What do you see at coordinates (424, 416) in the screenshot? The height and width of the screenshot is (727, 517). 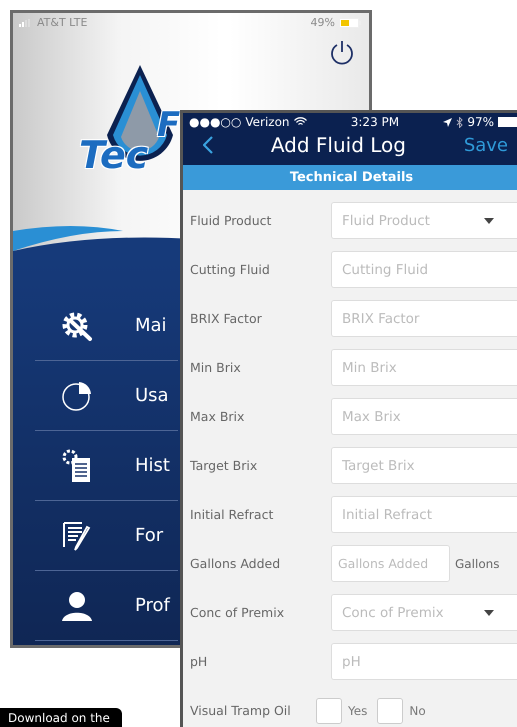 I see `input-field: Max Brix` at bounding box center [424, 416].